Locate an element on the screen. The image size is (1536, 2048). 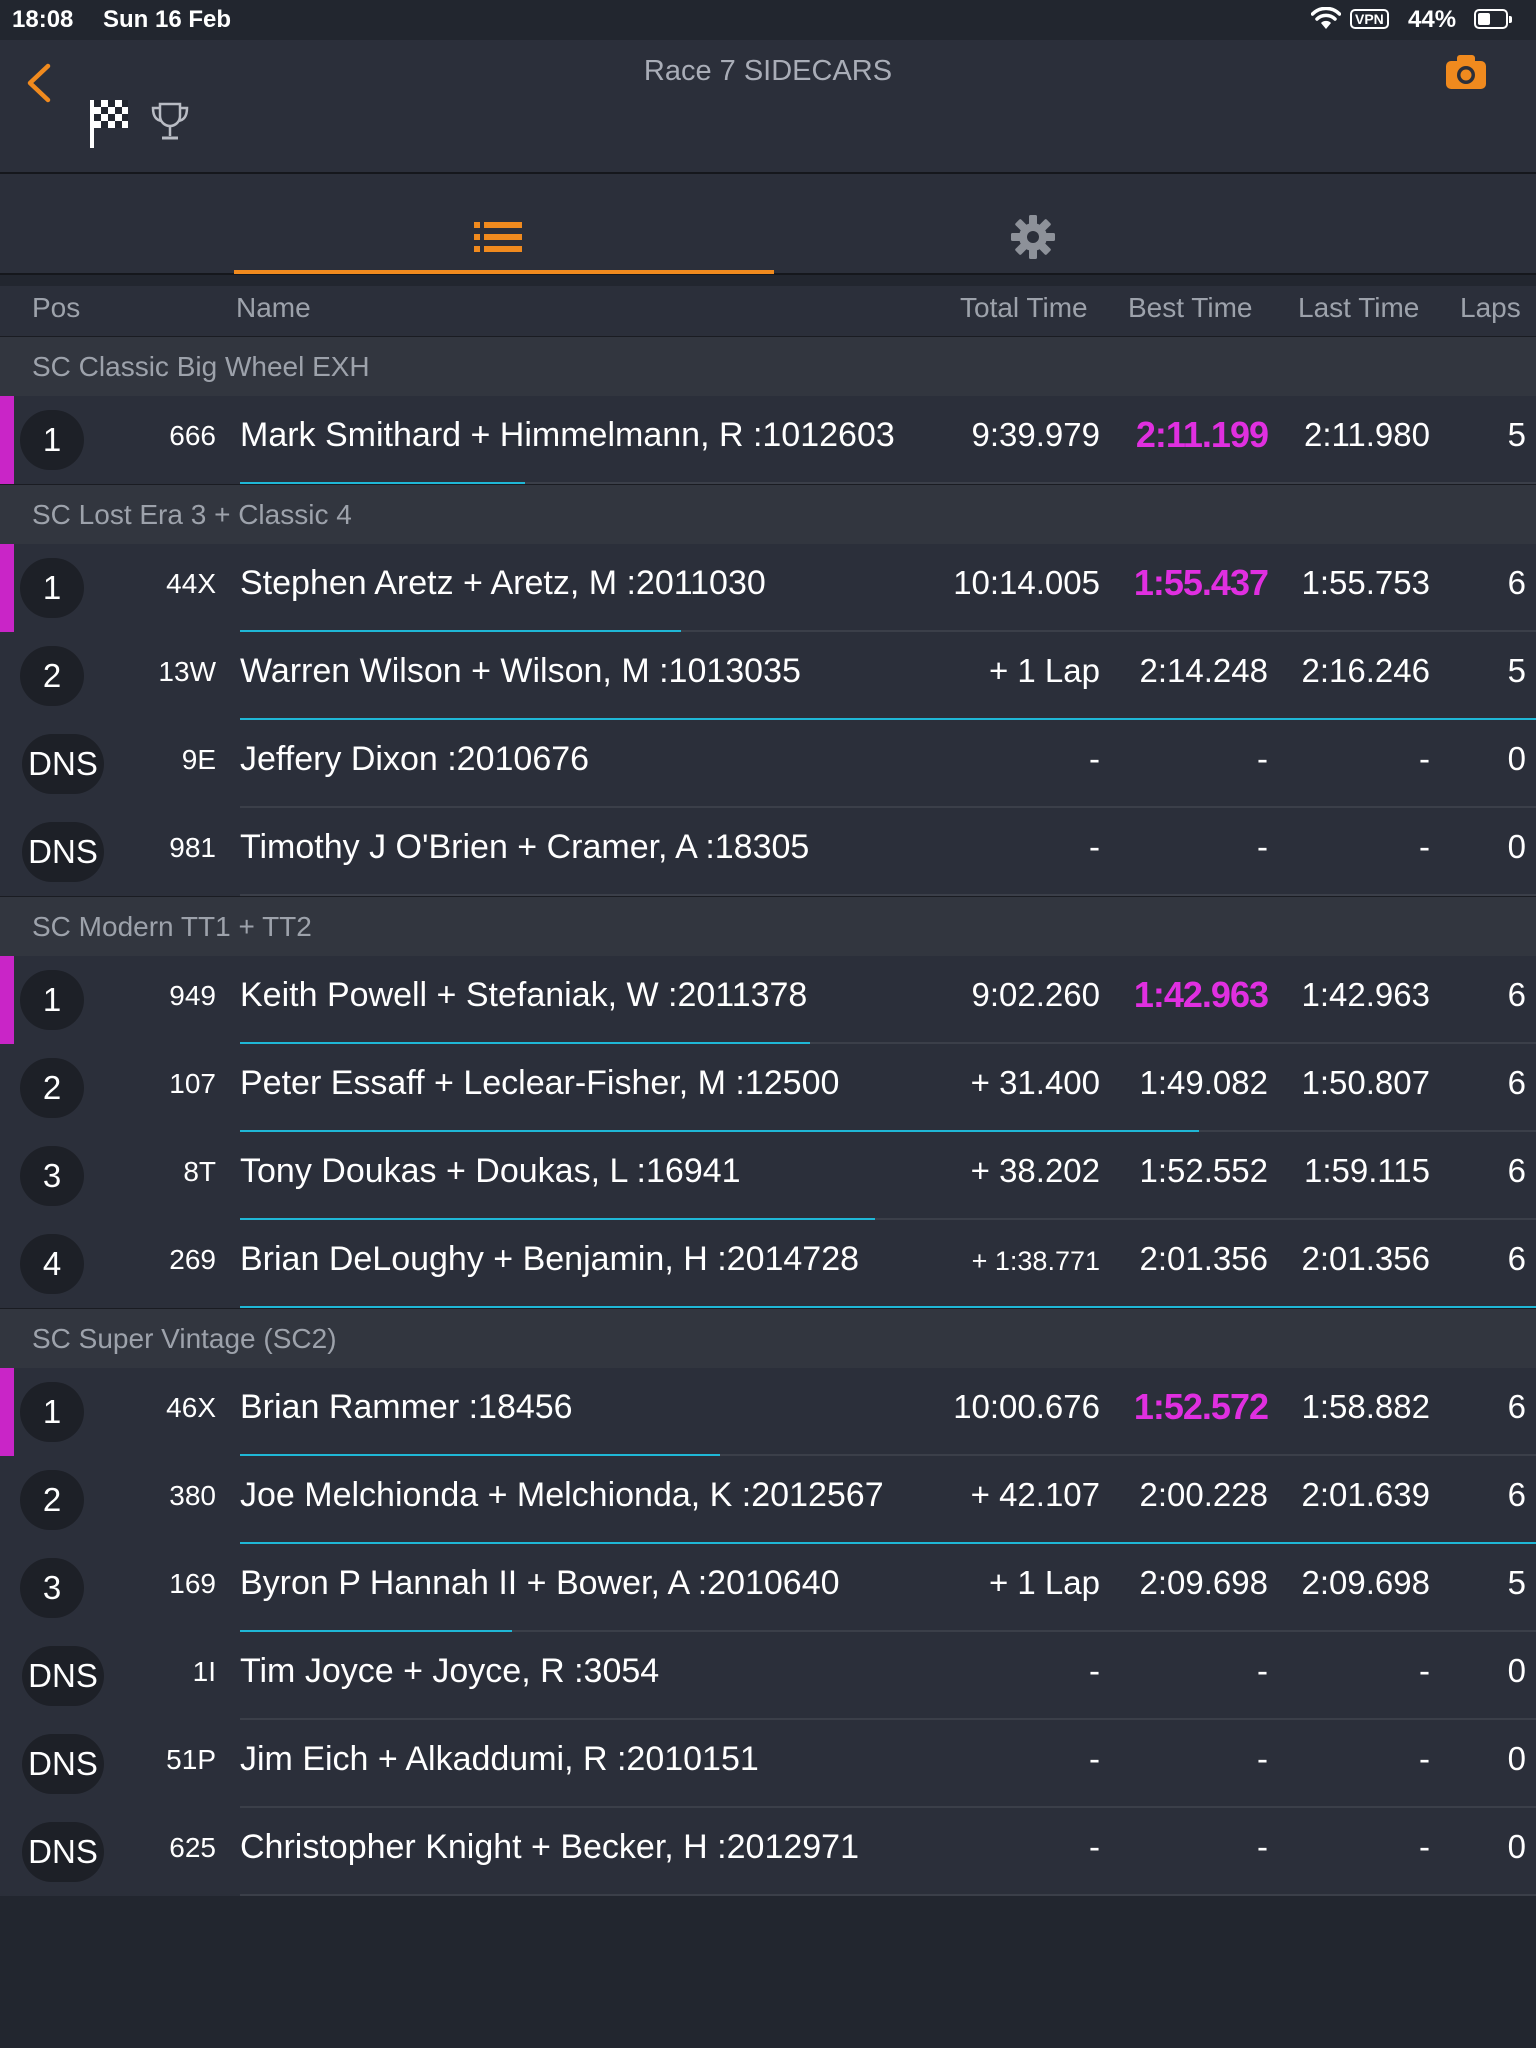
status-time: 18:08 is located at coordinates (43, 19).